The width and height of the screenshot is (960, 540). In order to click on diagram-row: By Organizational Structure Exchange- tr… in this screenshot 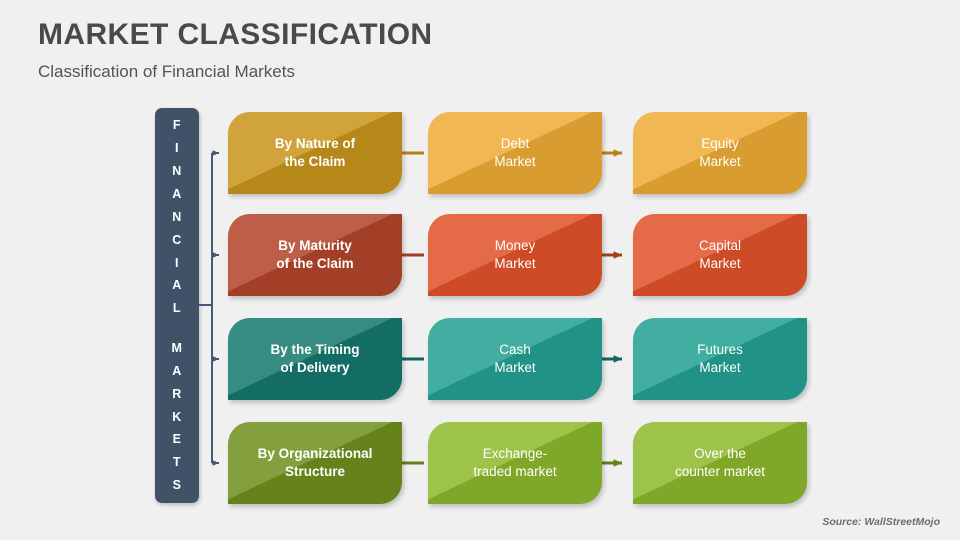, I will do `click(528, 463)`.